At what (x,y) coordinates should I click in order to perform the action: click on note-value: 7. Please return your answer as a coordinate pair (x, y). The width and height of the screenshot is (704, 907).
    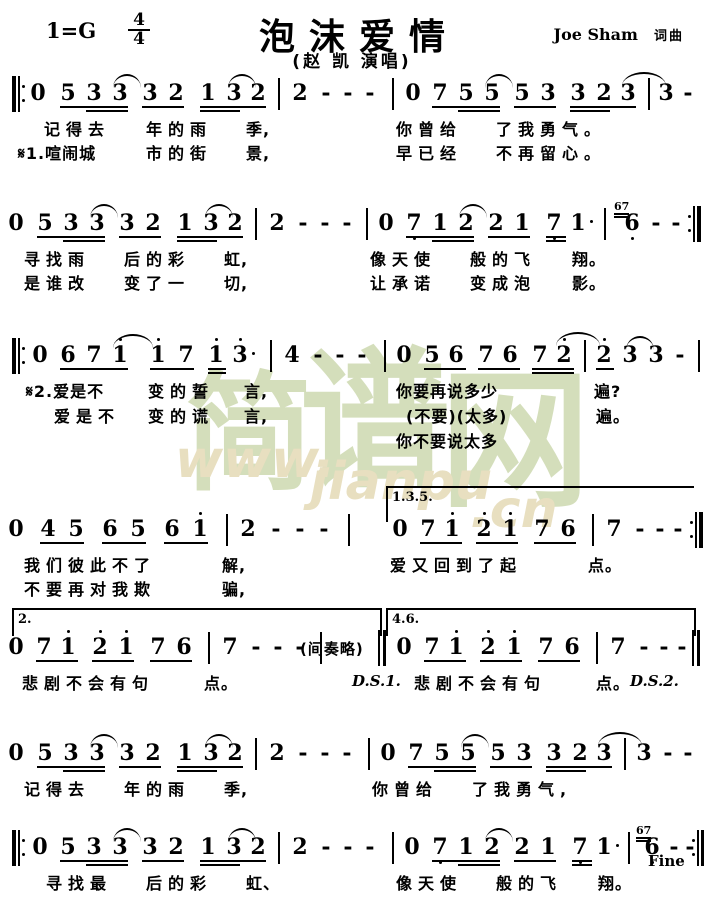
    Looking at the image, I should click on (440, 847).